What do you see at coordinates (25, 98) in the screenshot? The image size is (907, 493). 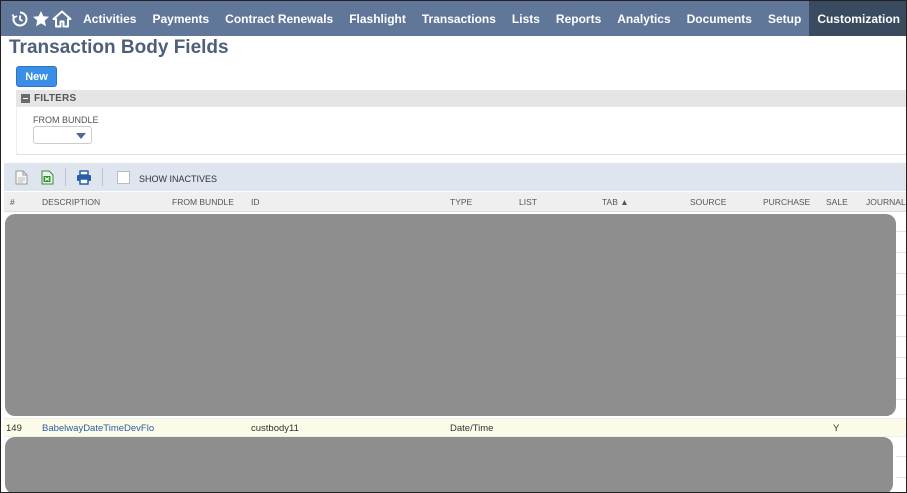 I see `collapse-icon` at bounding box center [25, 98].